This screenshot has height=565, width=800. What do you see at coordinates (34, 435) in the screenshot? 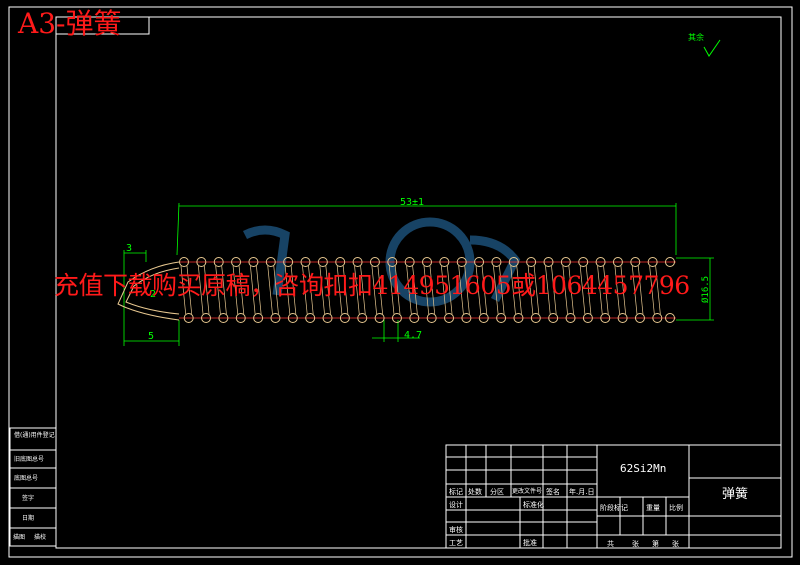
I see `left-row-1: 借(通)用件登记` at bounding box center [34, 435].